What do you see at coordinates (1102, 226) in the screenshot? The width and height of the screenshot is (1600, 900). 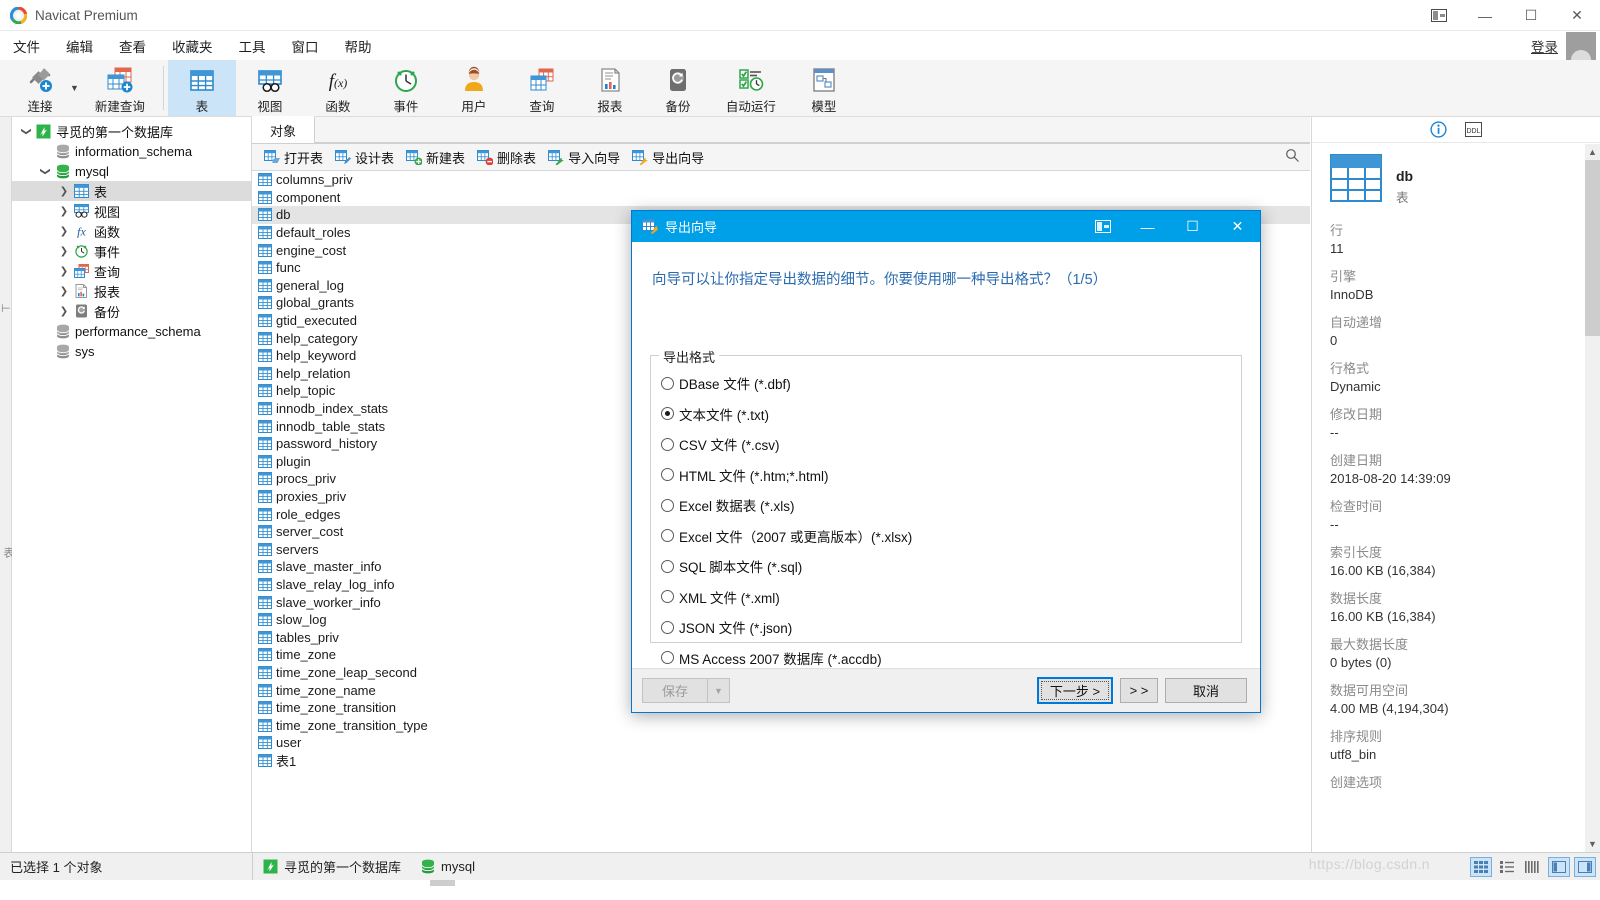 I see `dialog-panel-toggle-button` at bounding box center [1102, 226].